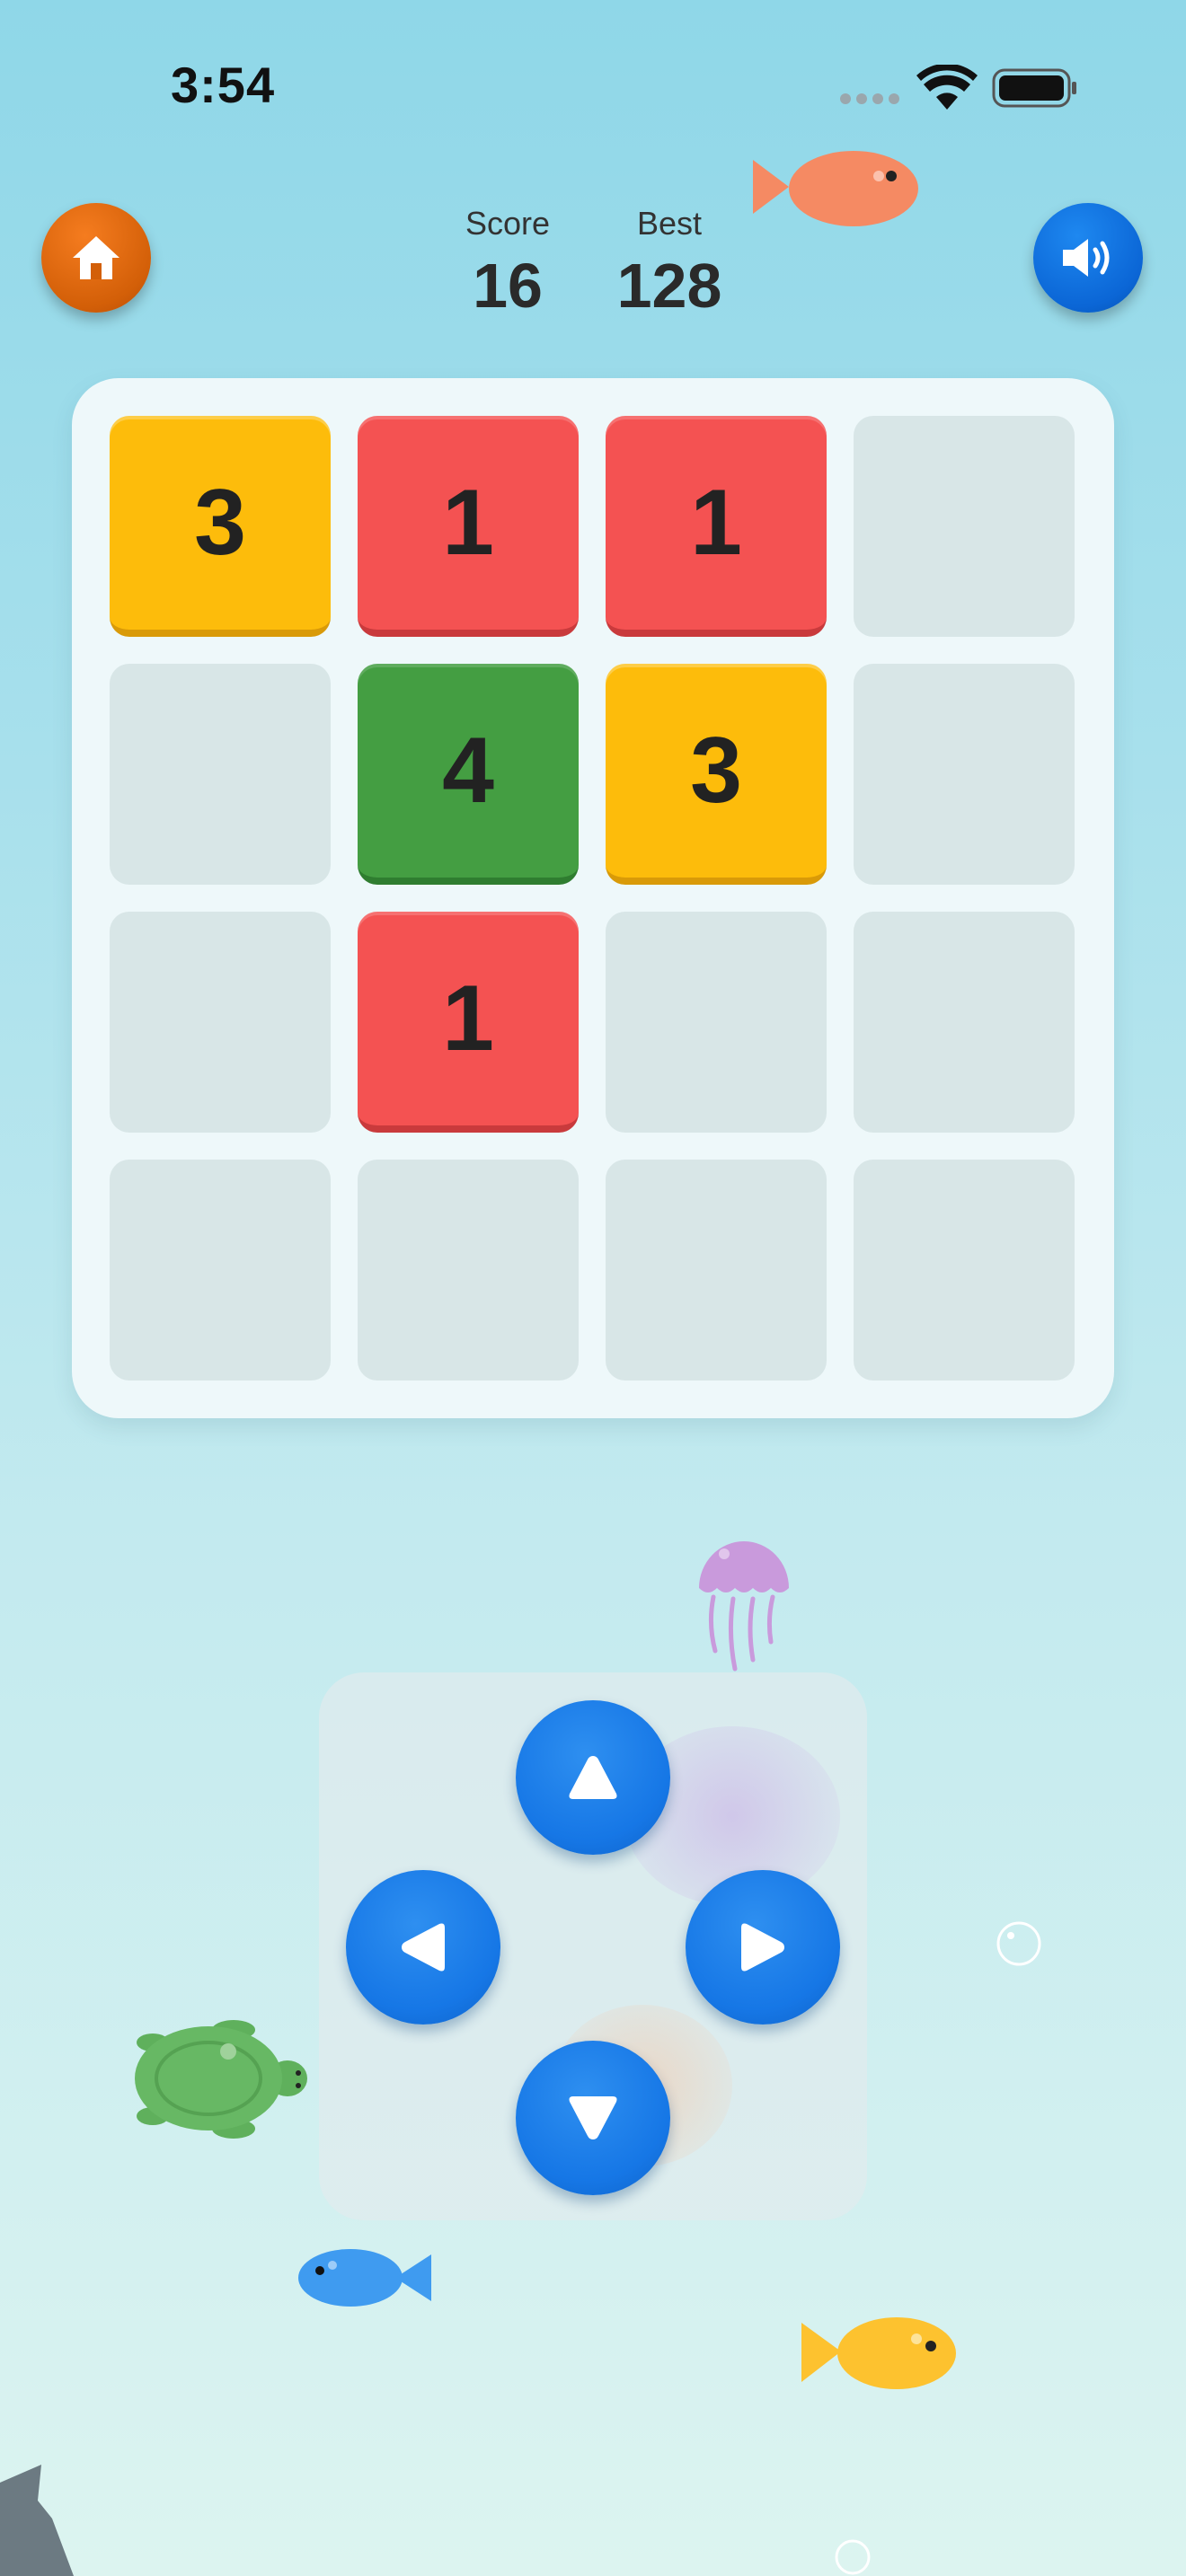 The width and height of the screenshot is (1186, 2576). What do you see at coordinates (221, 2079) in the screenshot?
I see `turtle-icon` at bounding box center [221, 2079].